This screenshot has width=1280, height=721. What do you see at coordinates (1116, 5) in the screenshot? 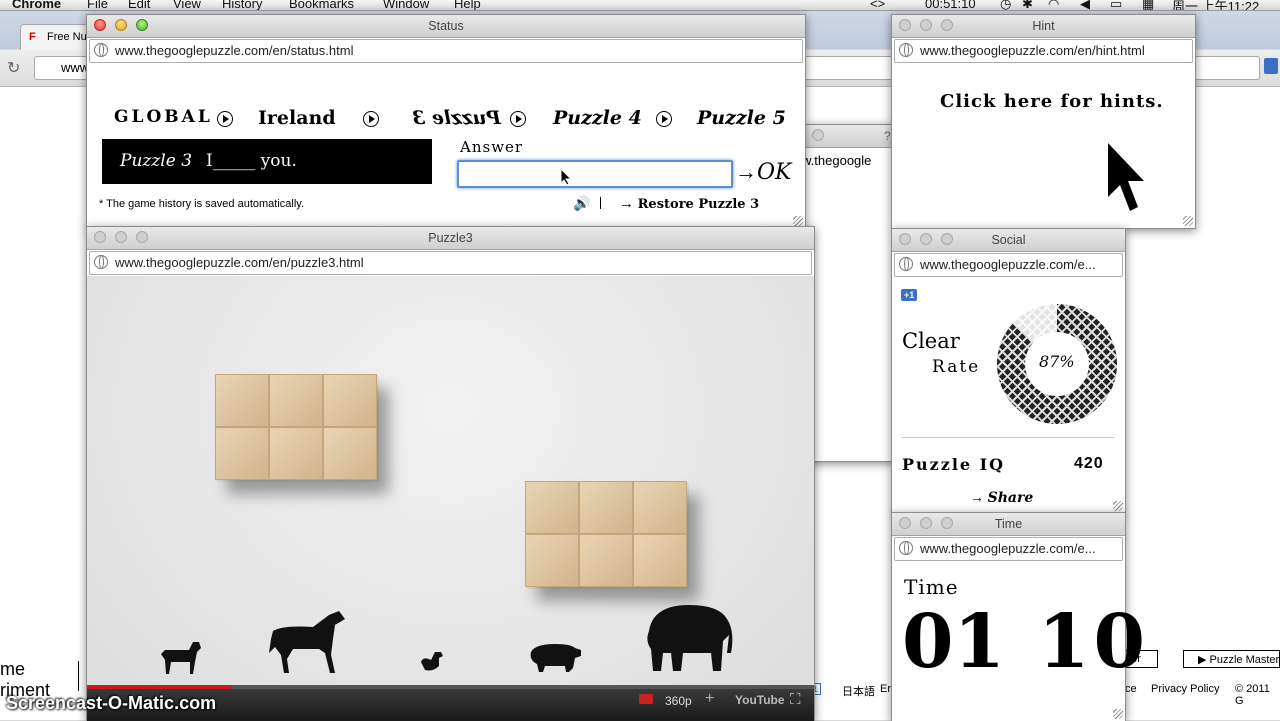
I see `battery-icon: ▭` at bounding box center [1116, 5].